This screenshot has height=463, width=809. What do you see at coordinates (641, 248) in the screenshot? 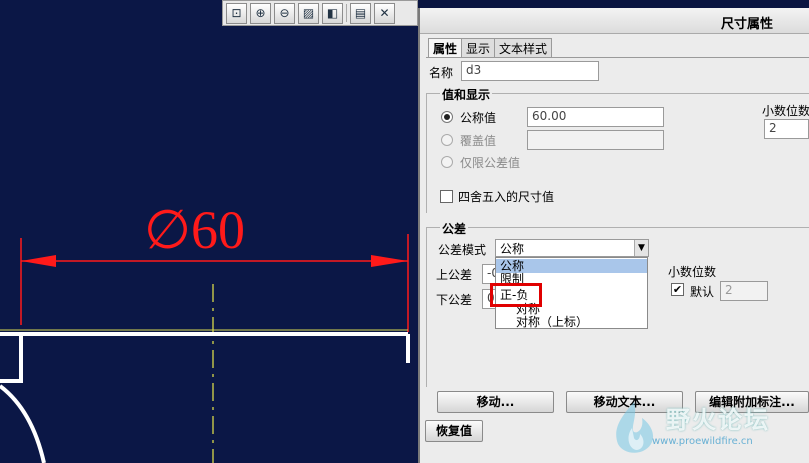
I see `chevron-down-icon: ▼` at bounding box center [641, 248].